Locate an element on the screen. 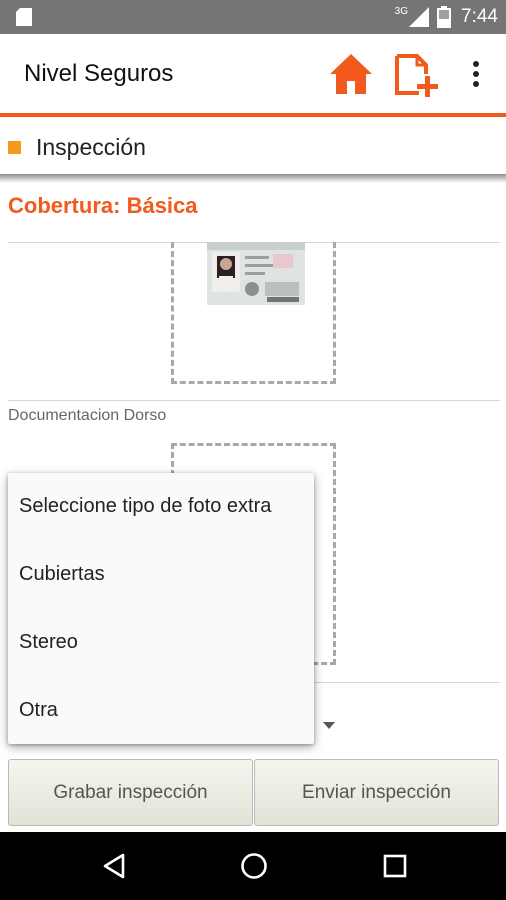 The height and width of the screenshot is (900, 506). system-nav-bar is located at coordinates (253, 866).